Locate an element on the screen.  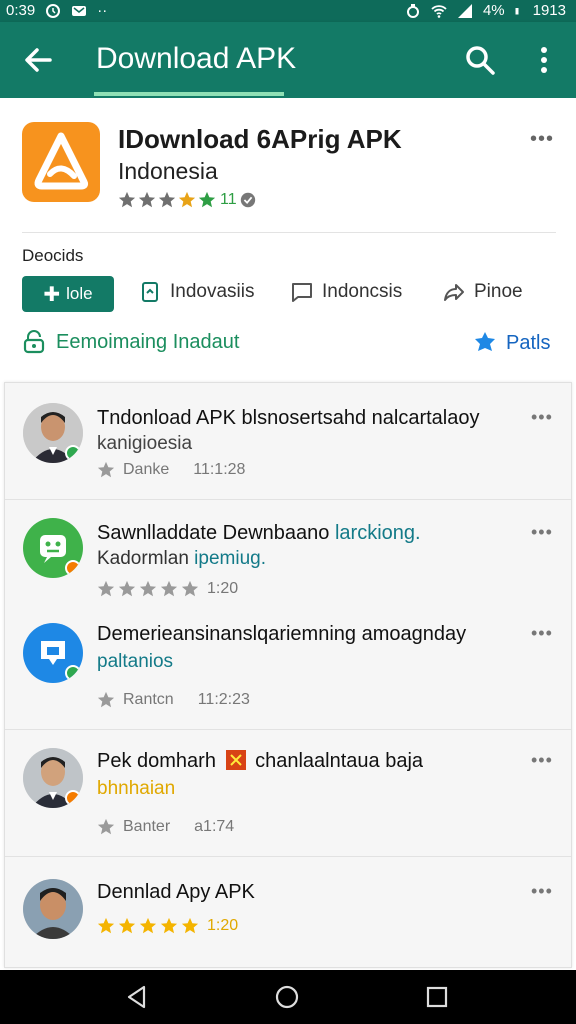
item-title-accent: larckiong. is located at coordinates (377, 533).